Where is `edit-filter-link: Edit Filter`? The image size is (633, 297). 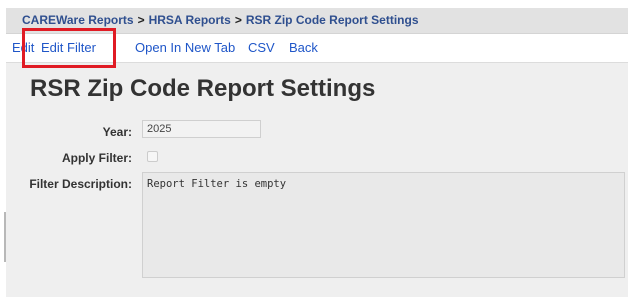
edit-filter-link: Edit Filter is located at coordinates (68, 48).